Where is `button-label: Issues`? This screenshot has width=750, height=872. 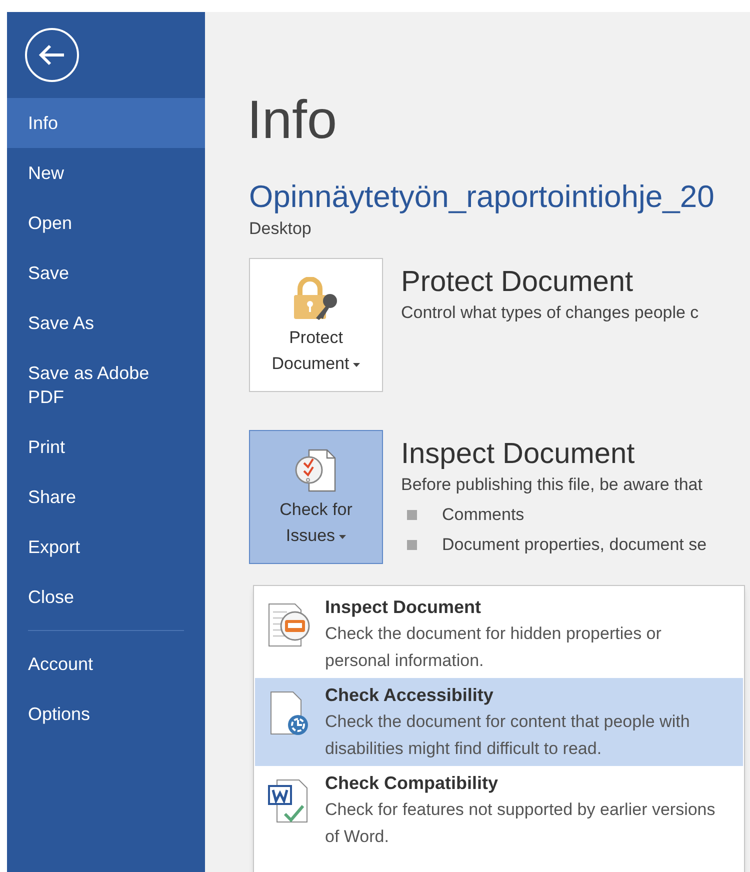 button-label: Issues is located at coordinates (316, 536).